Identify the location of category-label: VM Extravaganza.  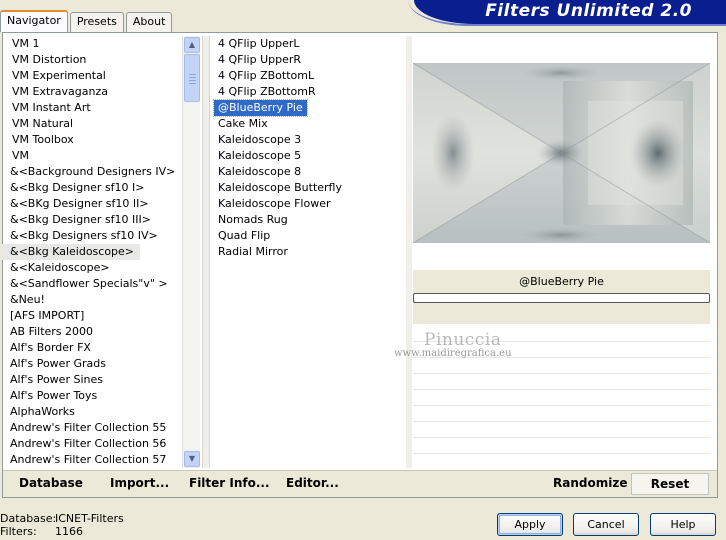
(60, 91).